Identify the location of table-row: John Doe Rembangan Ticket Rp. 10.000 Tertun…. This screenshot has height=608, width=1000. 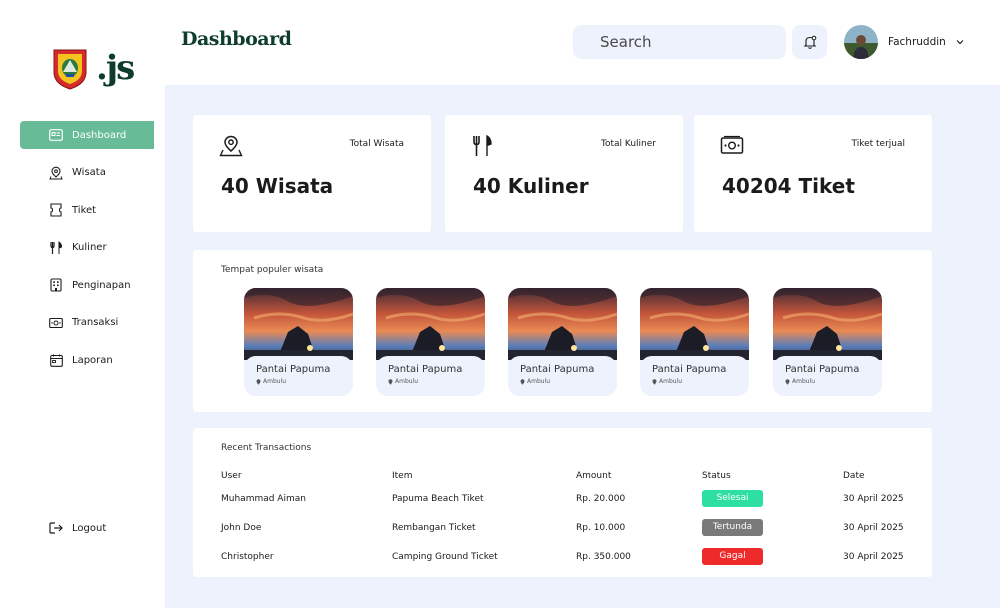
(572, 527).